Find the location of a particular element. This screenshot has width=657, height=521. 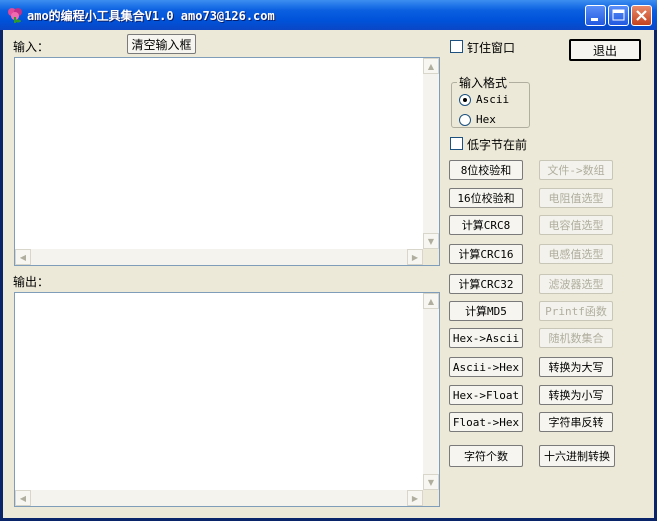

tool-button: 电感值选型 is located at coordinates (576, 254).